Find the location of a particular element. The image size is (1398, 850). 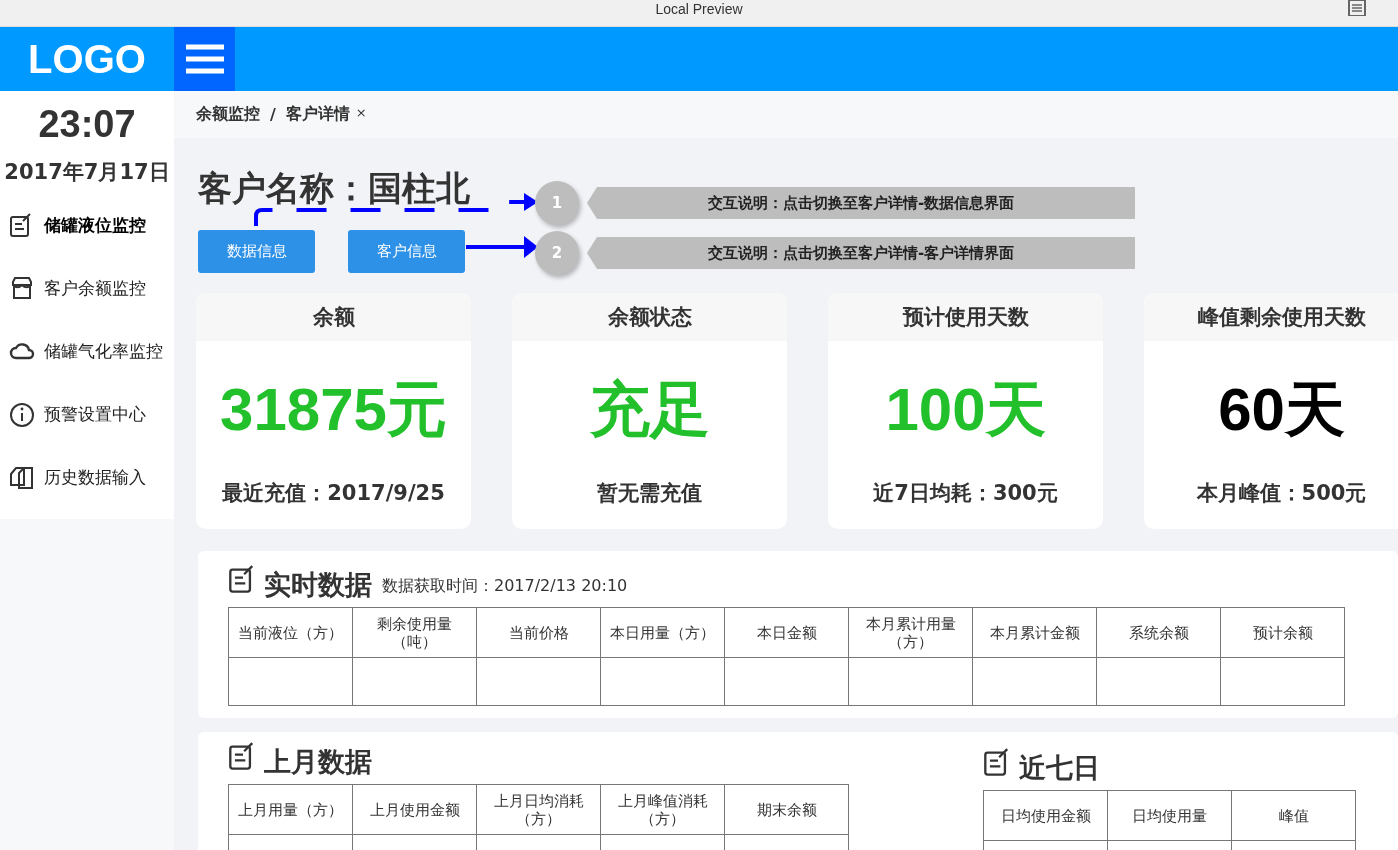

column-header: 本月累计用量（方） is located at coordinates (910, 632).